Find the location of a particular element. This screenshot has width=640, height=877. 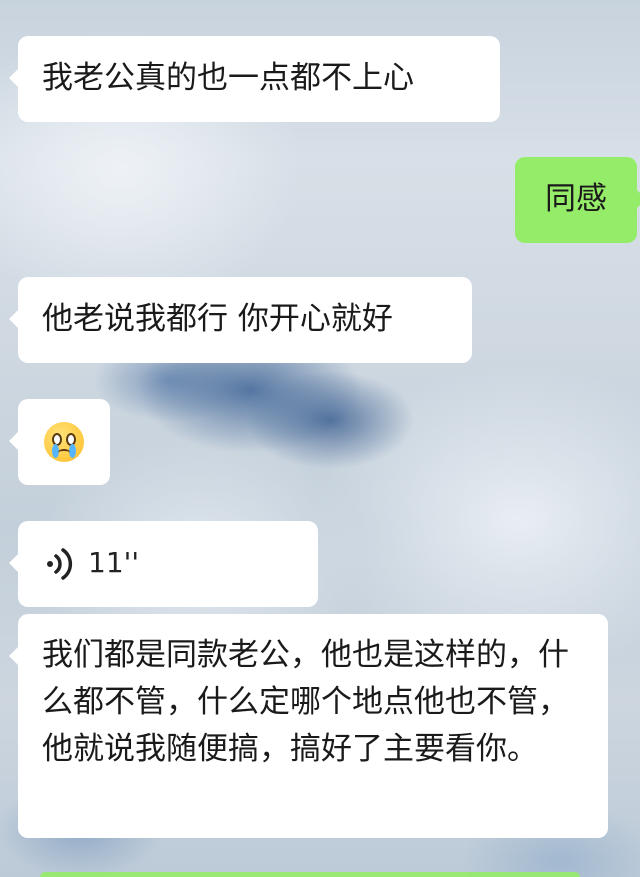

voice-wave-icon is located at coordinates (60, 564).